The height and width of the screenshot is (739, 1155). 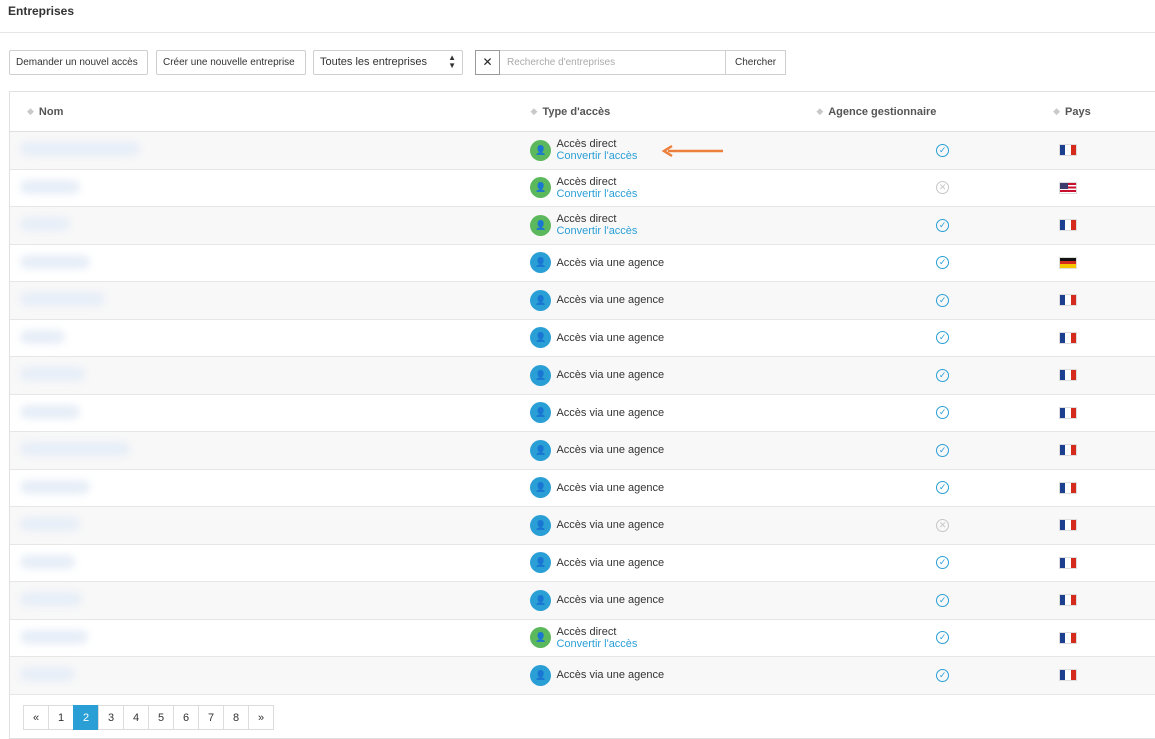 I want to click on column-label: Nom, so click(x=51, y=111).